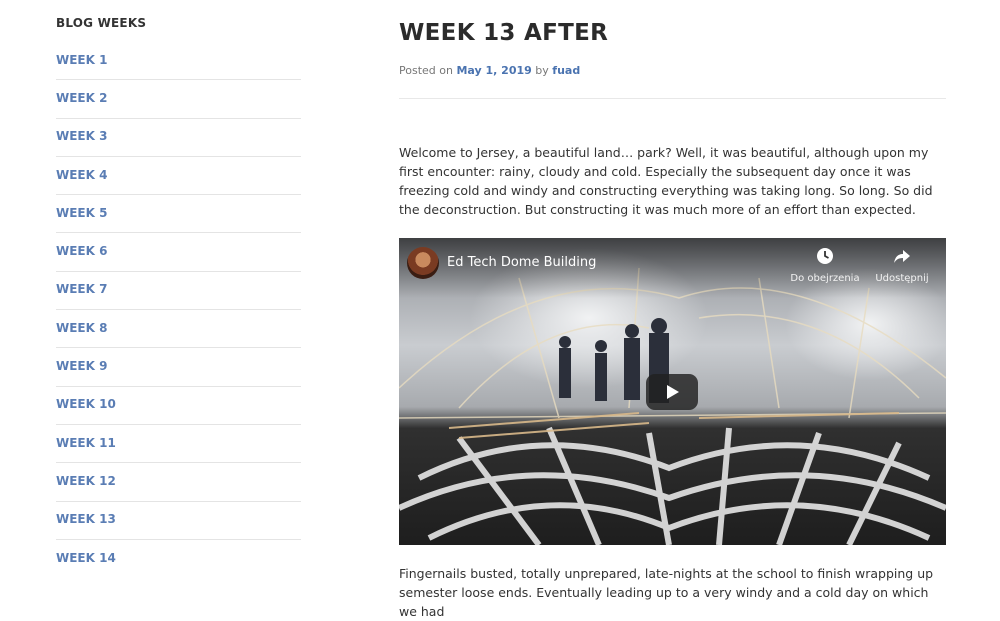  Describe the element at coordinates (86, 443) in the screenshot. I see `week-link: WEEK 11` at that location.